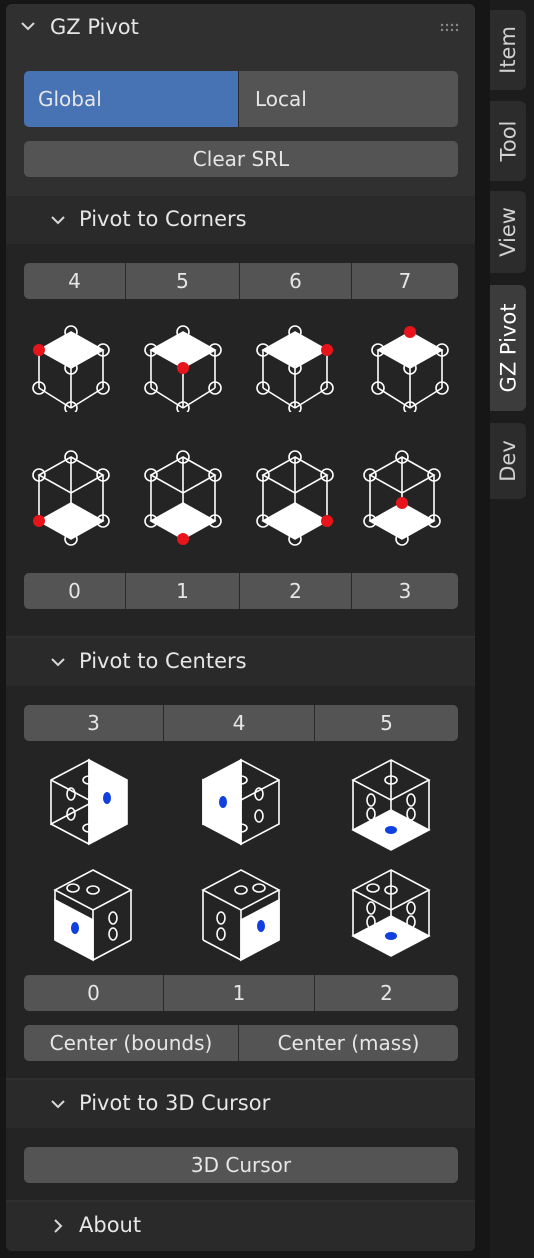 The image size is (534, 1258). Describe the element at coordinates (348, 99) in the screenshot. I see `local-button: Local` at that location.